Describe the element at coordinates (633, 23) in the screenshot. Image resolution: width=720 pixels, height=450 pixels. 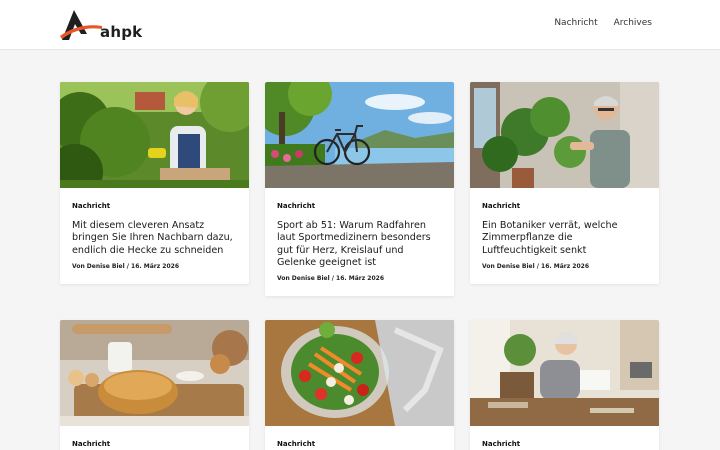
I see `nav-item-archives: Archives` at that location.